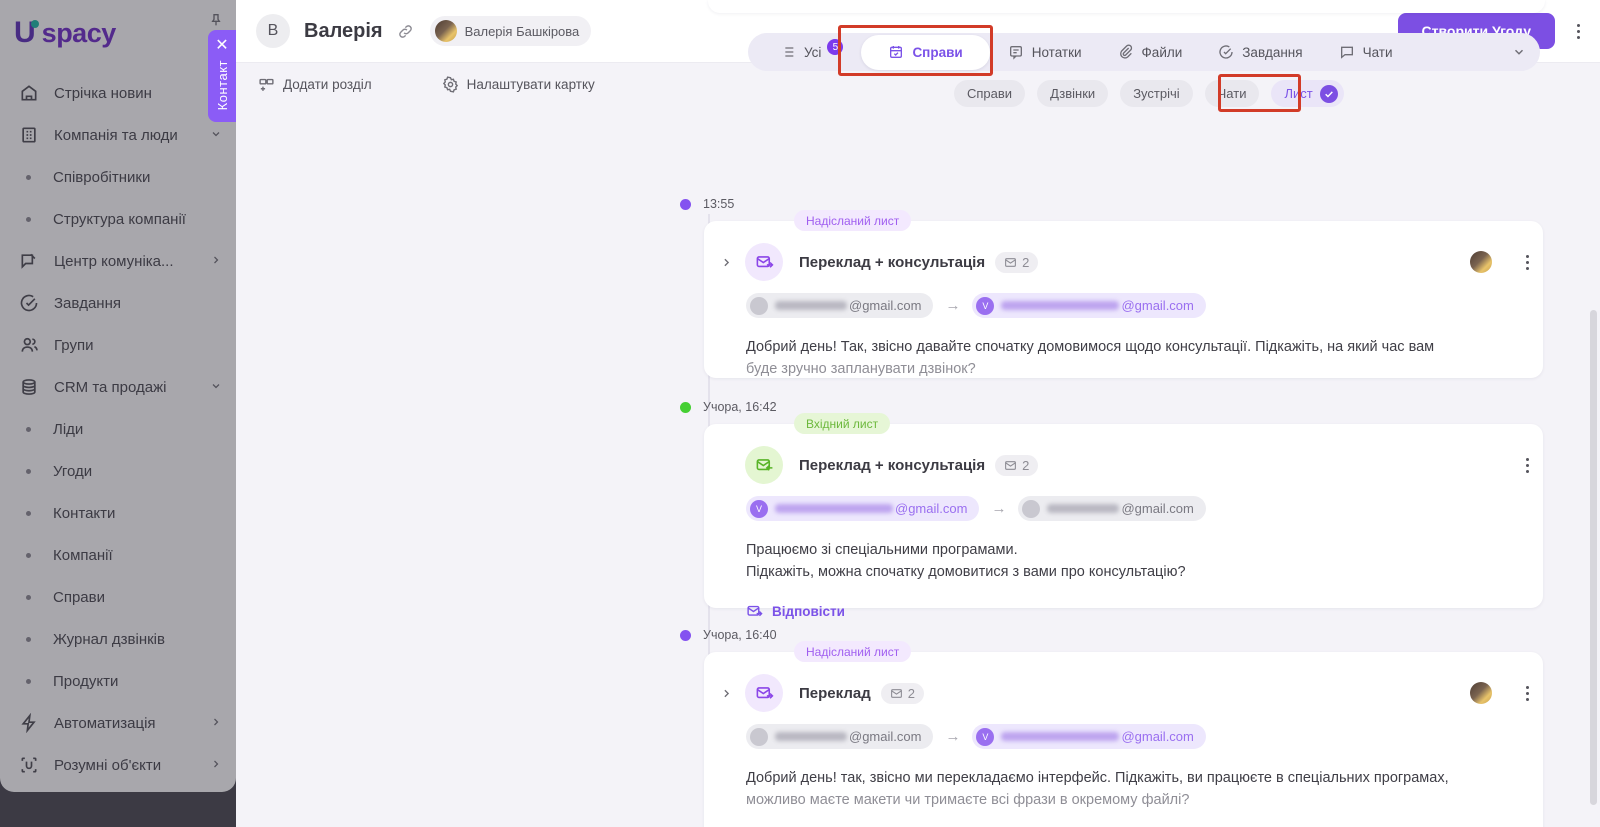  What do you see at coordinates (1162, 52) in the screenshot?
I see `tab-files-label: Файли` at bounding box center [1162, 52].